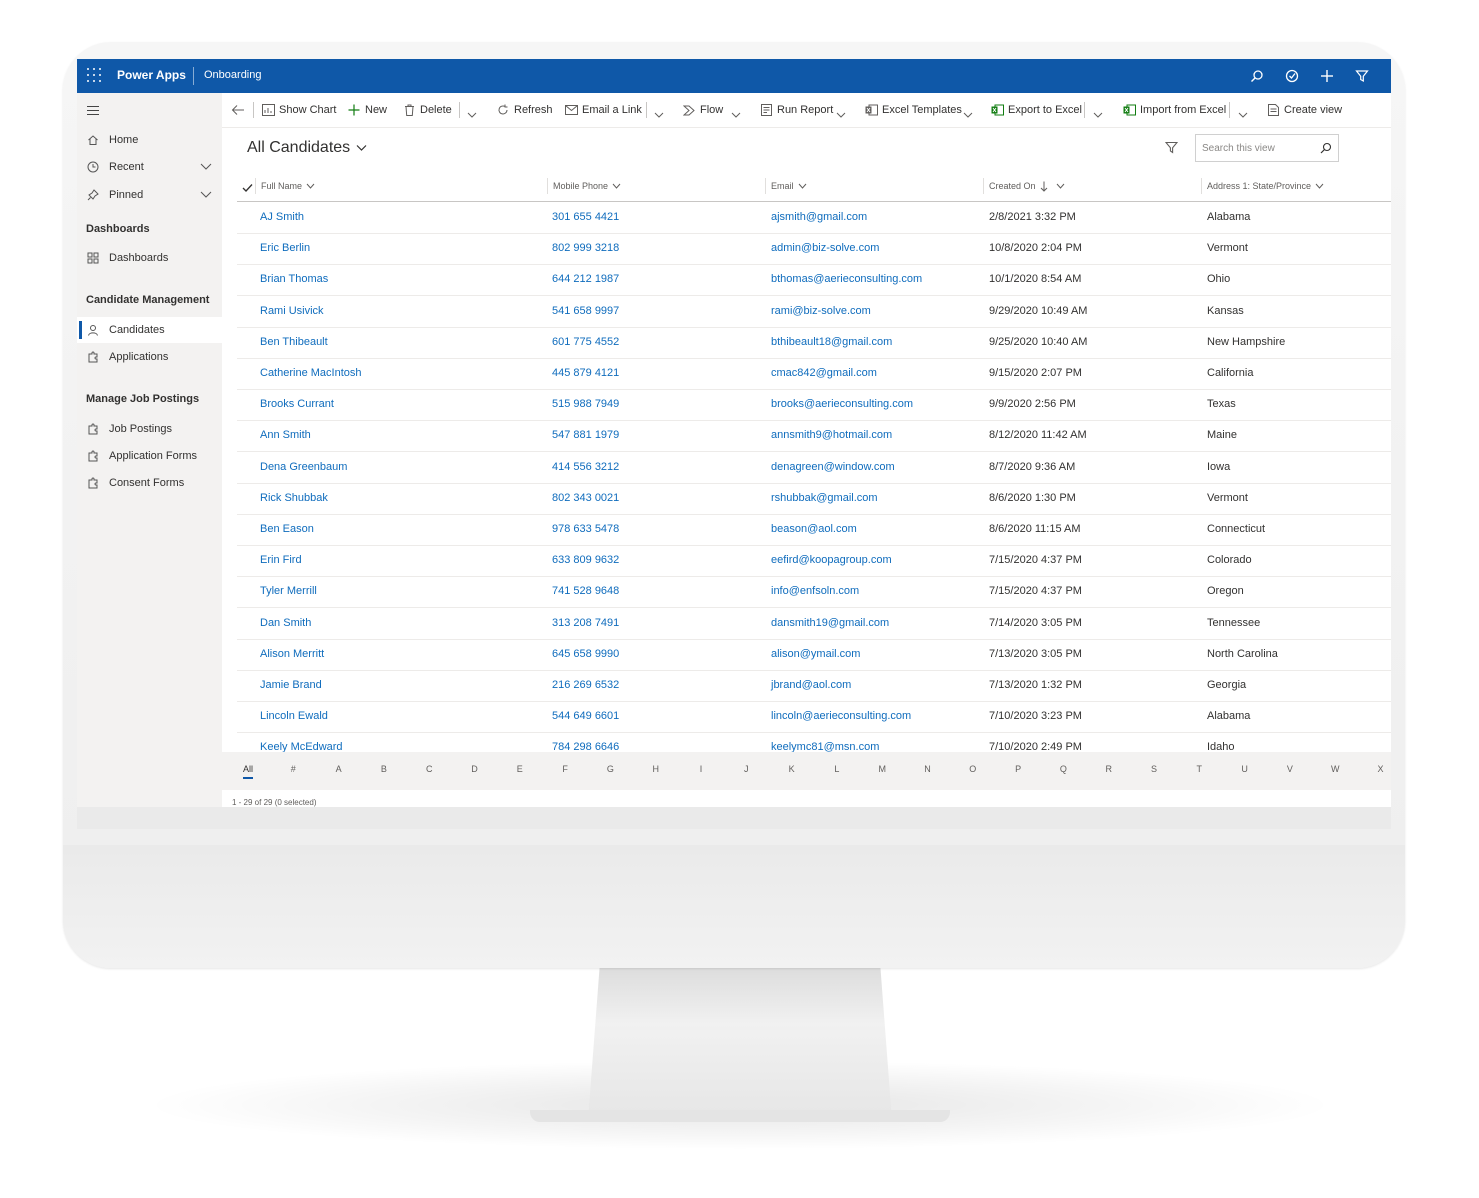  I want to click on alphabet-filter-a: A, so click(339, 769).